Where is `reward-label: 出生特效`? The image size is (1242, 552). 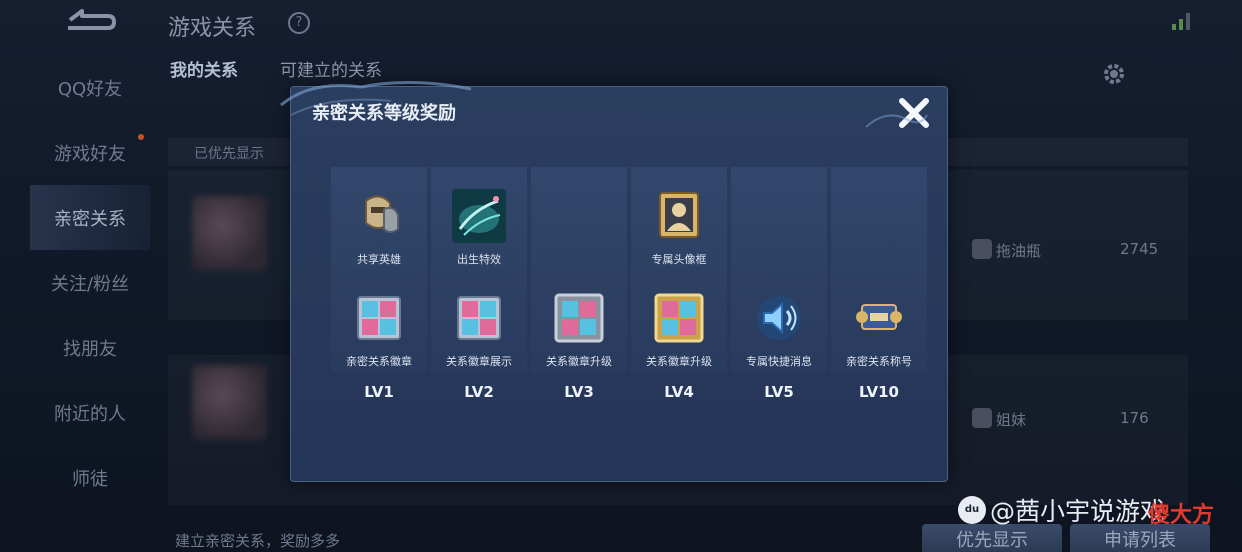 reward-label: 出生特效 is located at coordinates (479, 259).